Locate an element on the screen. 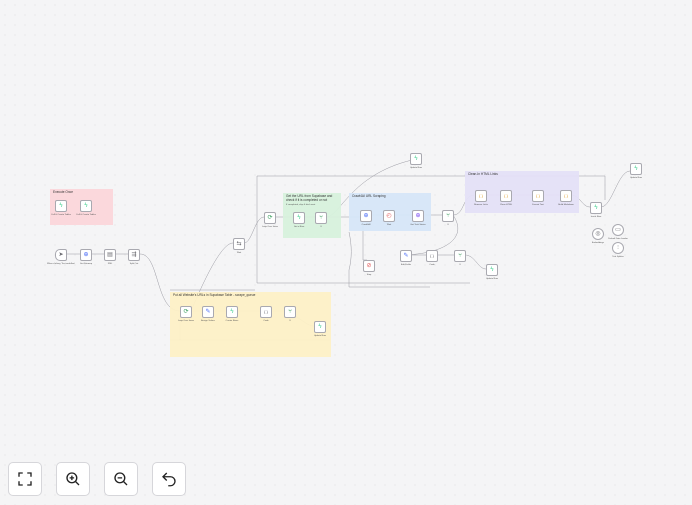 This screenshot has width=692, height=505. sticky-title: Clean-In HTML Links is located at coordinates (483, 174).